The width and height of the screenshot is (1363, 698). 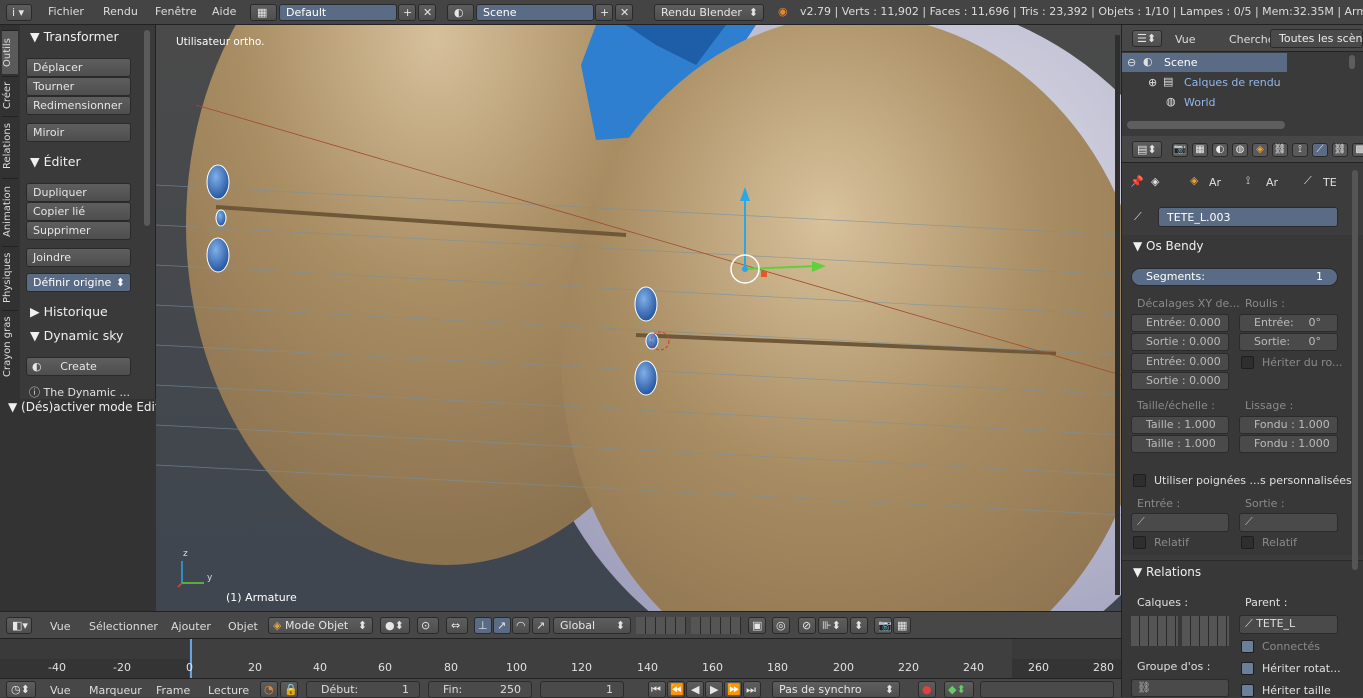 What do you see at coordinates (1247, 646) in the screenshot?
I see `connected-checkbox` at bounding box center [1247, 646].